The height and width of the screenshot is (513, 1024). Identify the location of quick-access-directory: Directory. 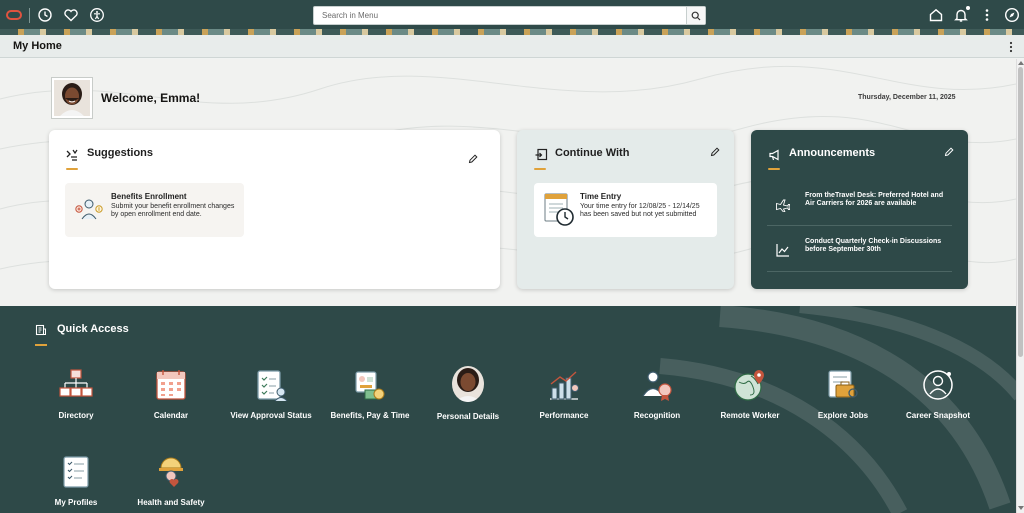
(76, 394).